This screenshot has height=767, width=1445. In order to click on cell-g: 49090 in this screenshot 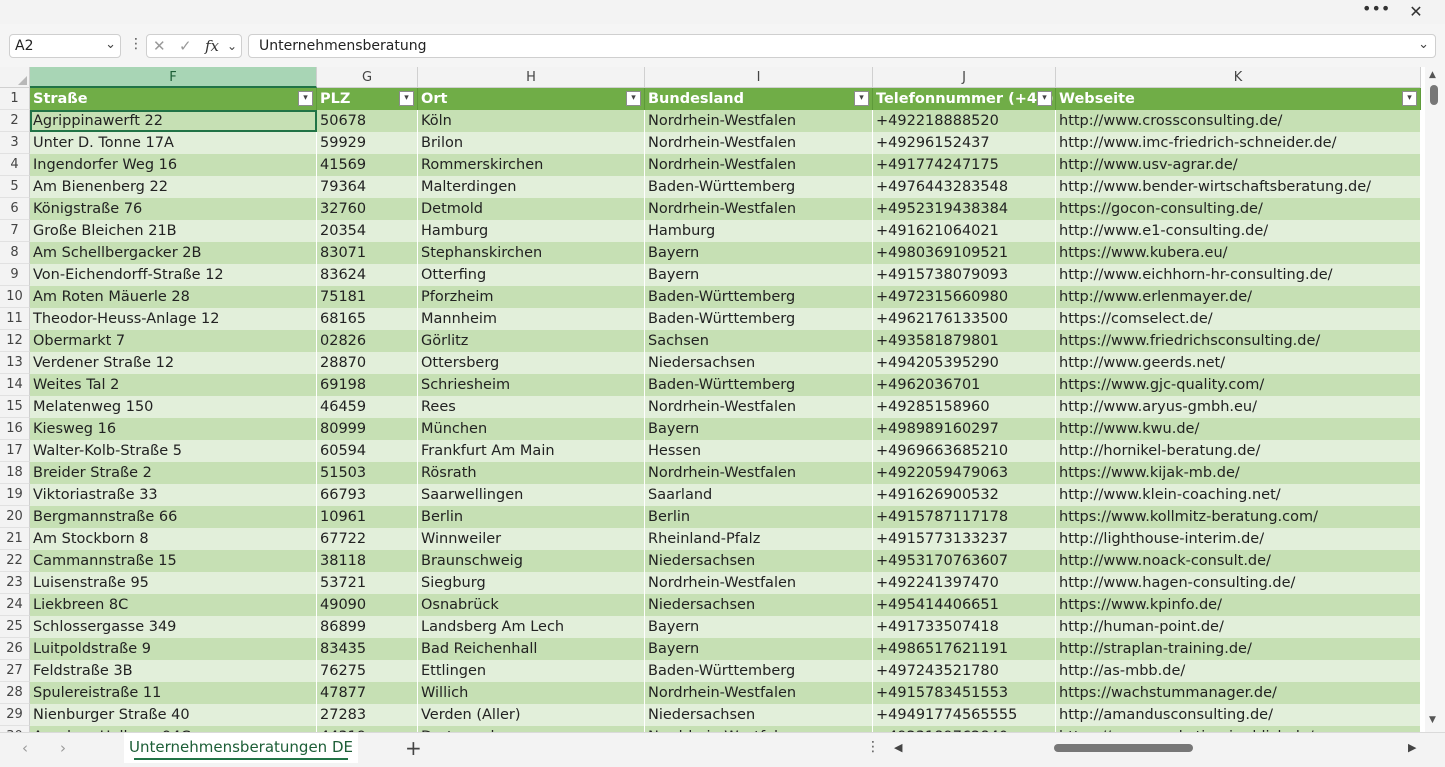, I will do `click(367, 605)`.